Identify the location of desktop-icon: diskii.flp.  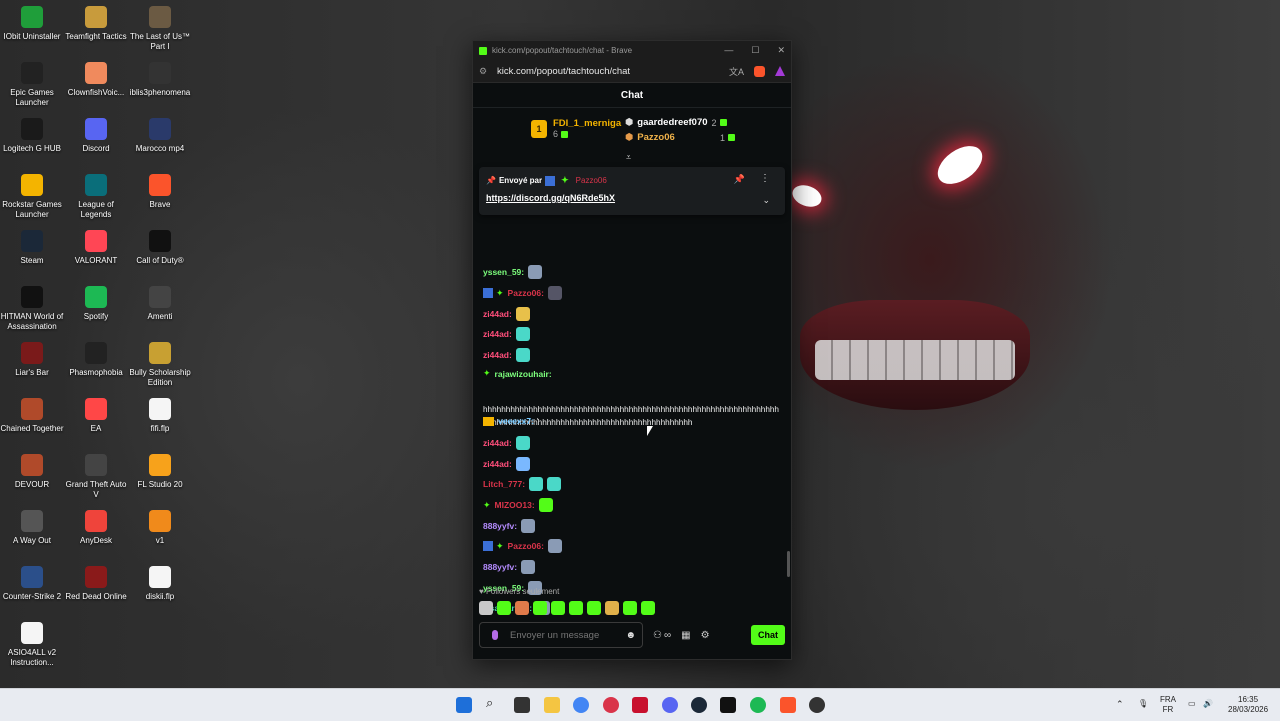
(160, 584).